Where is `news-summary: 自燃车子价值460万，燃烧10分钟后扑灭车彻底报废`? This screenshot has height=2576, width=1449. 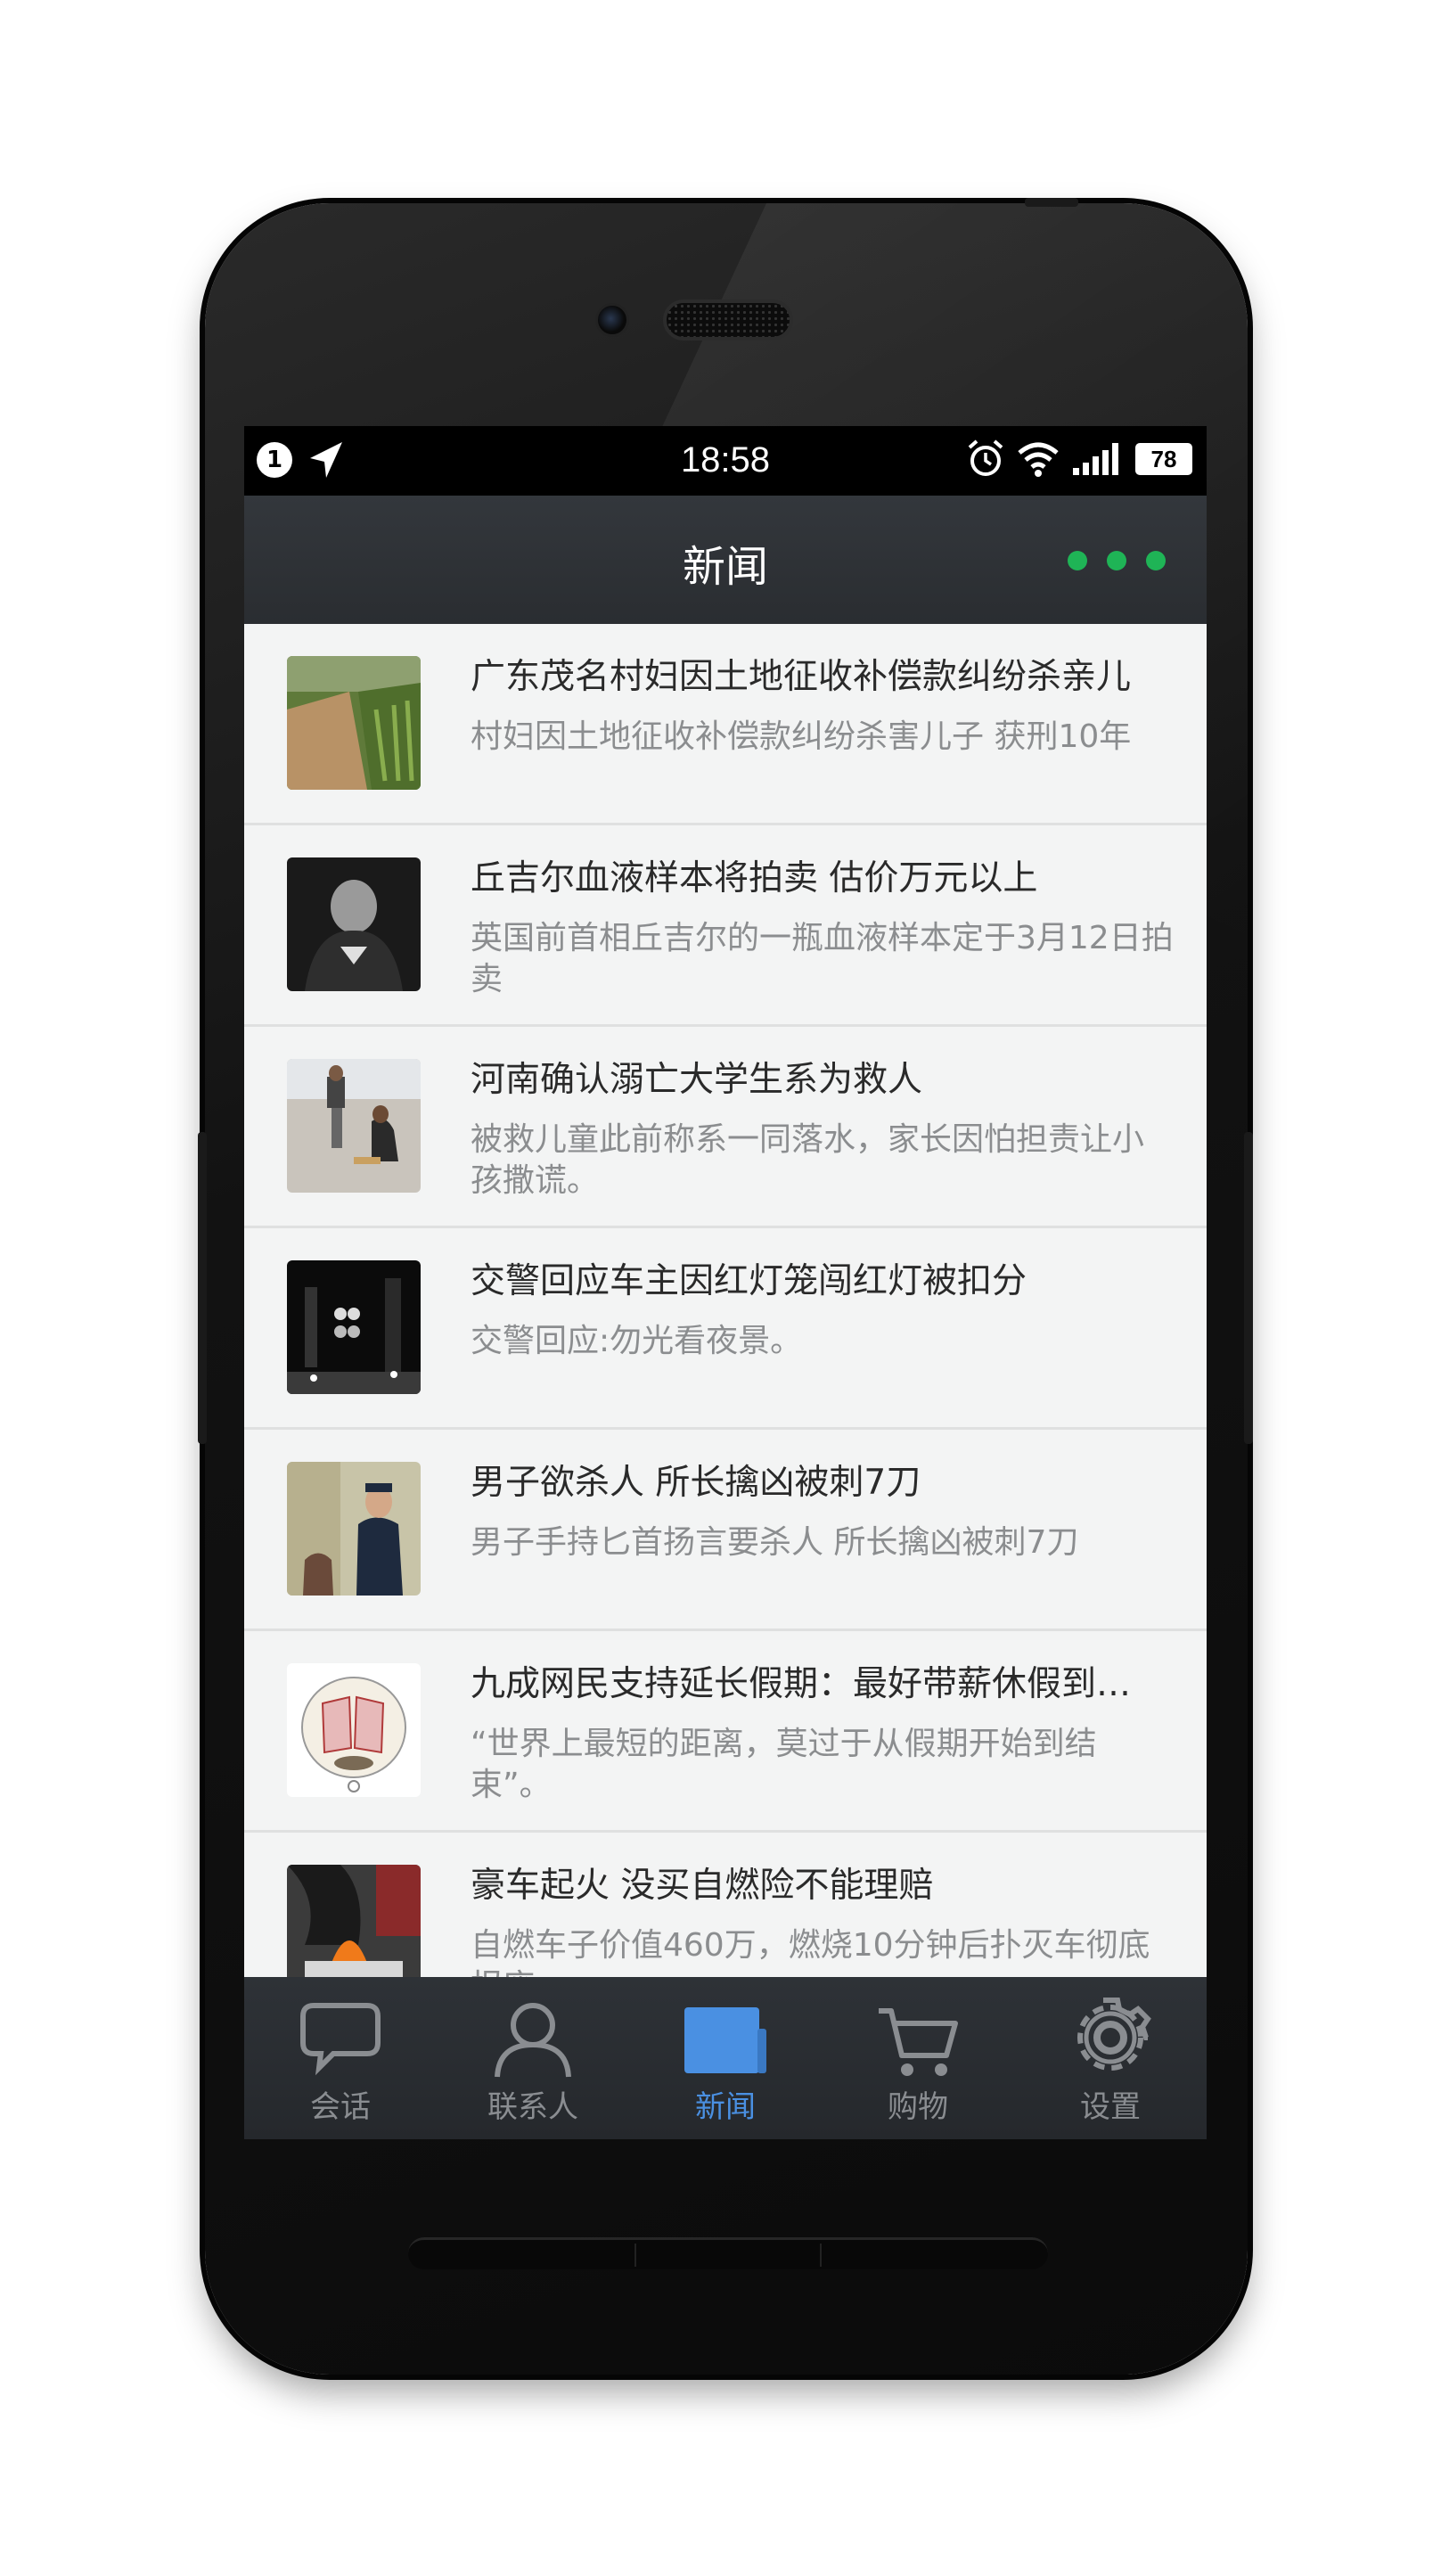
news-summary: 自燃车子价值460万，燃烧10分钟后扑灭车彻底报废 is located at coordinates (810, 1952).